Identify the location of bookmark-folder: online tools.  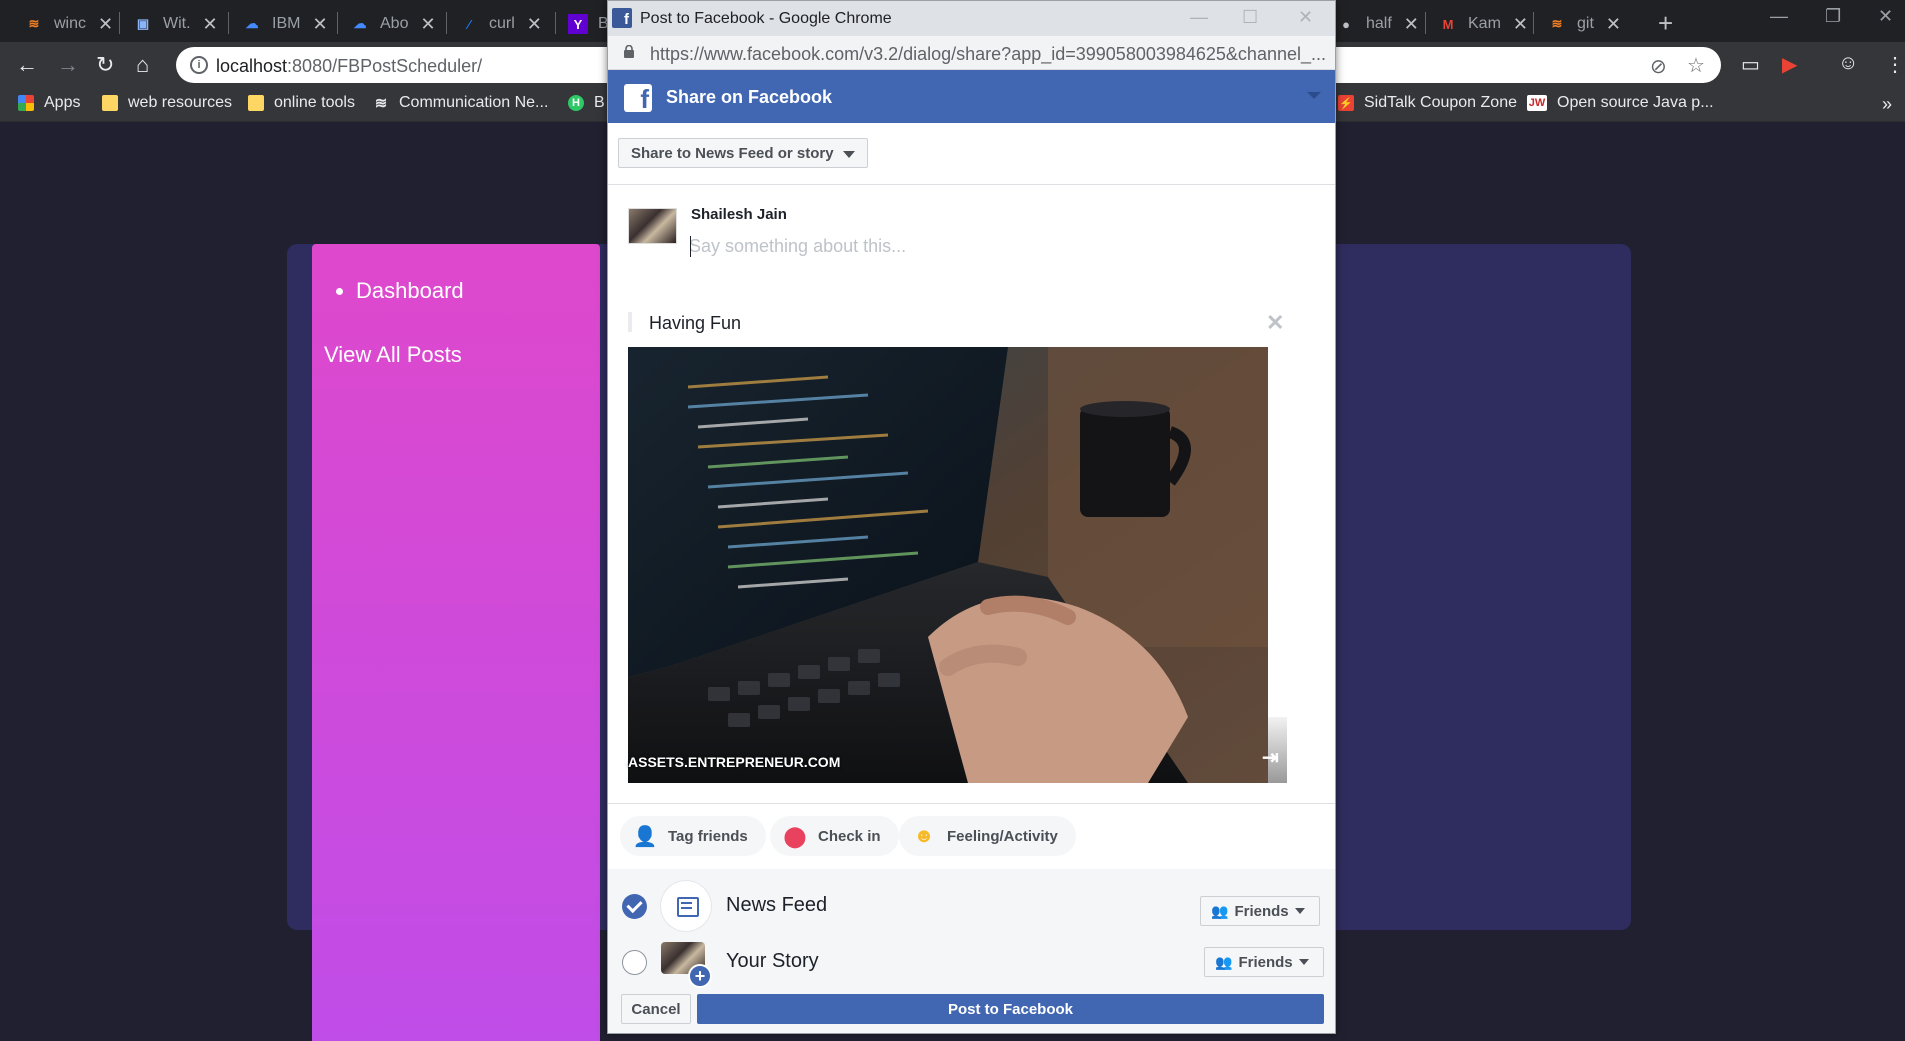
(301, 103).